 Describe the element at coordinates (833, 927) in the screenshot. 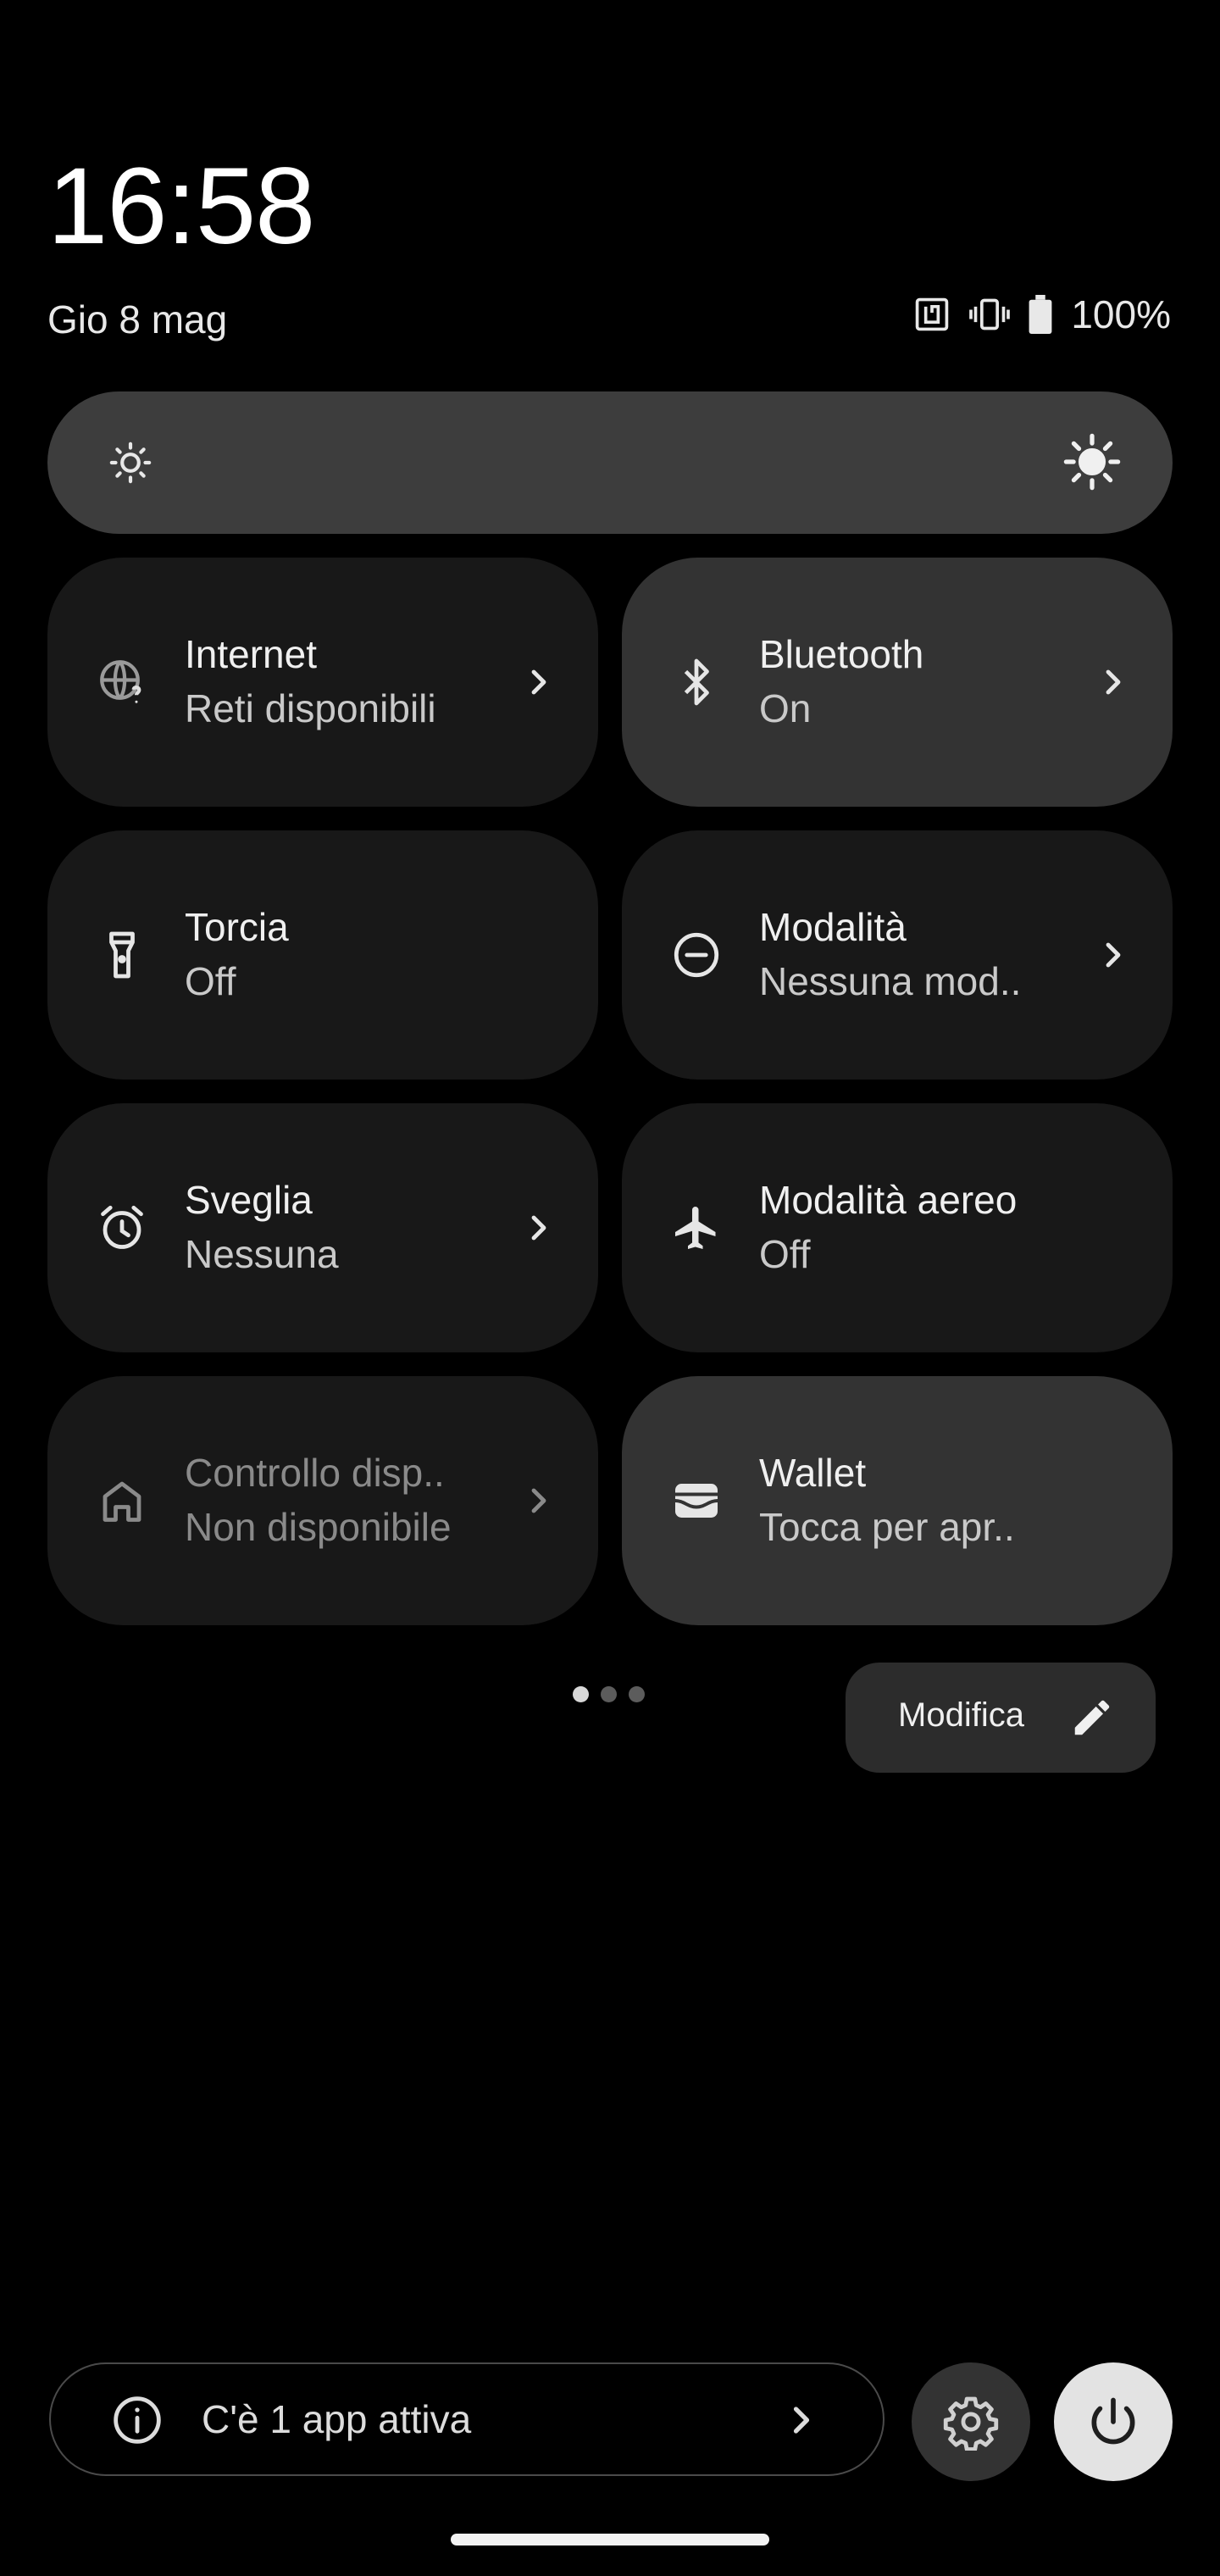

I see `tile-title: Modalità` at that location.